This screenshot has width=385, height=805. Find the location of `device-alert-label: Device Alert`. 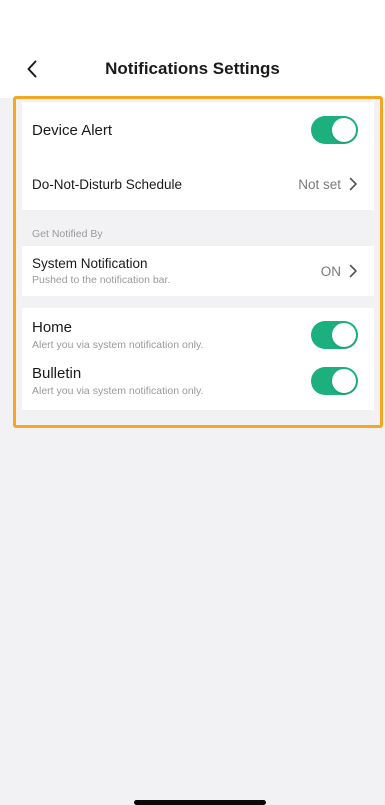

device-alert-label: Device Alert is located at coordinates (72, 130).